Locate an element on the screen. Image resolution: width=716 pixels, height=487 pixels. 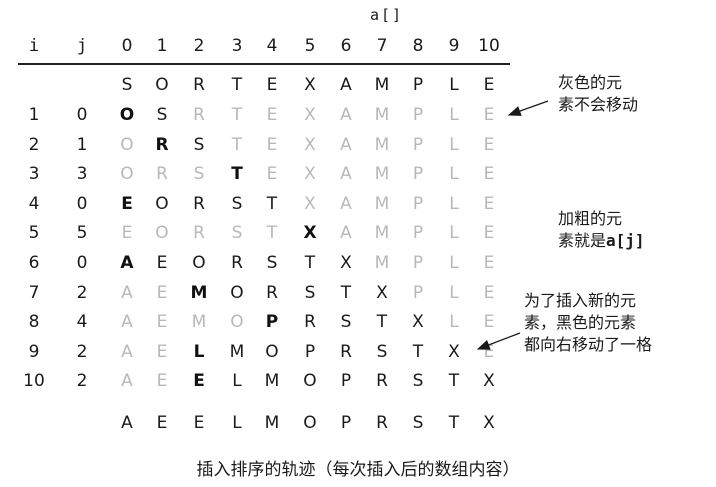
arrow-black-note is located at coordinates (498, 341).